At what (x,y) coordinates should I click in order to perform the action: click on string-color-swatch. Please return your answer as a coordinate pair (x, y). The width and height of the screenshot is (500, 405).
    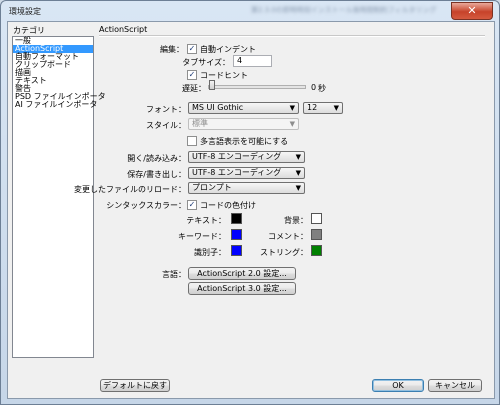
    Looking at the image, I should click on (316, 250).